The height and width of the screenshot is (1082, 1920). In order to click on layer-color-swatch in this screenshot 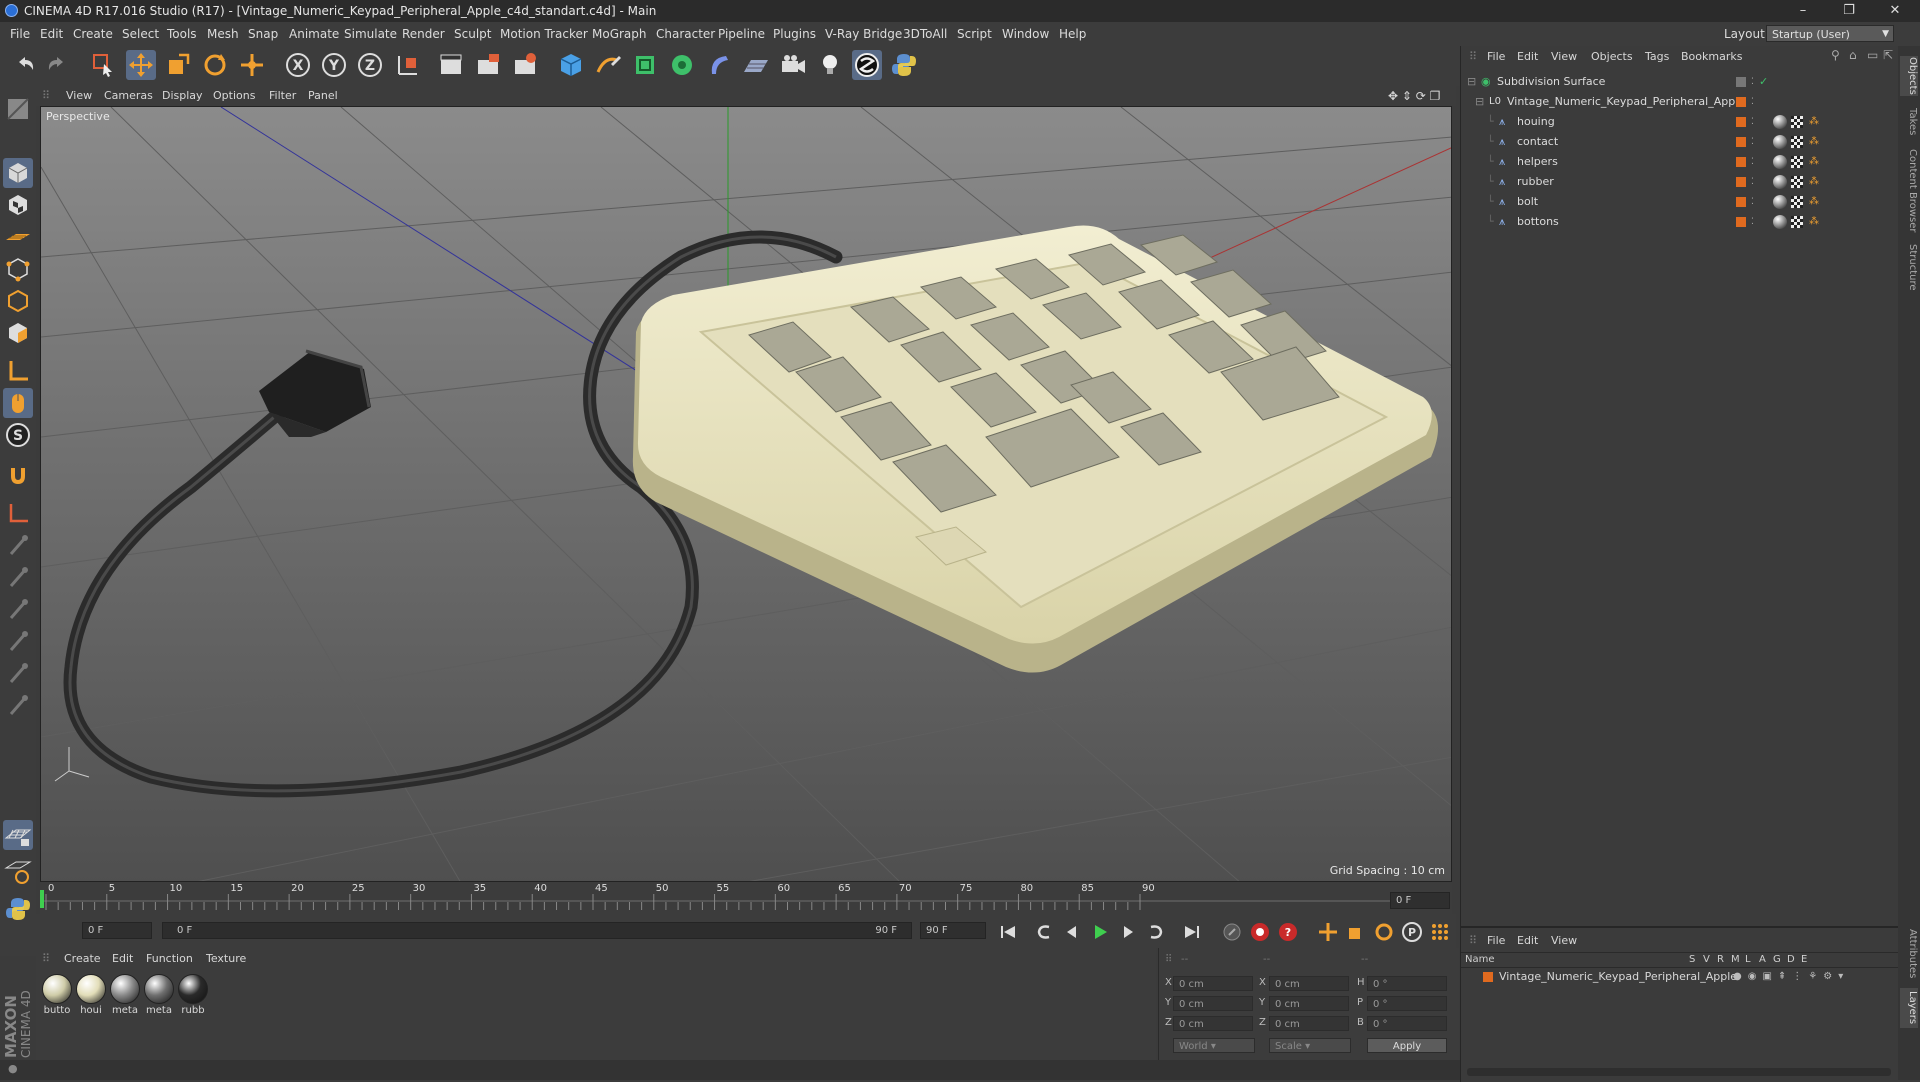, I will do `click(1488, 977)`.